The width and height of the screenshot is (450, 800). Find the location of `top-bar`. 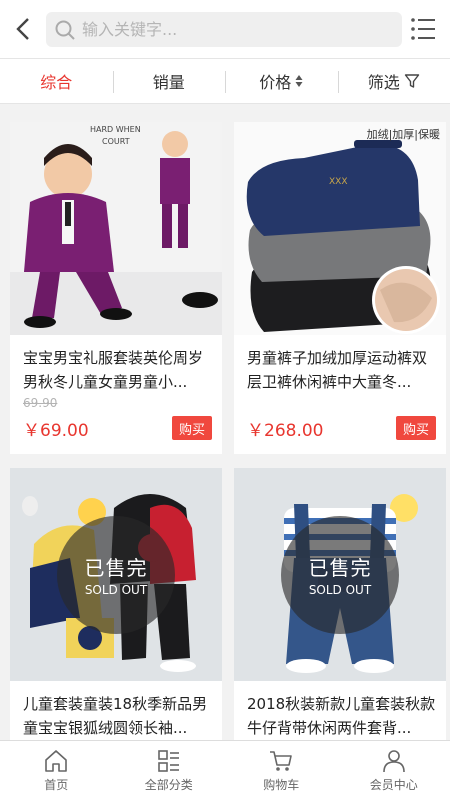

top-bar is located at coordinates (225, 29).